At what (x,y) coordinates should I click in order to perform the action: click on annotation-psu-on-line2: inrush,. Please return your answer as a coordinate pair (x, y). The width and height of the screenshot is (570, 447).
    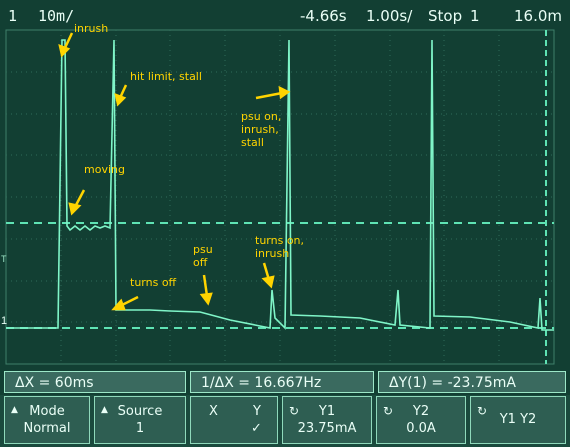
    Looking at the image, I should click on (260, 129).